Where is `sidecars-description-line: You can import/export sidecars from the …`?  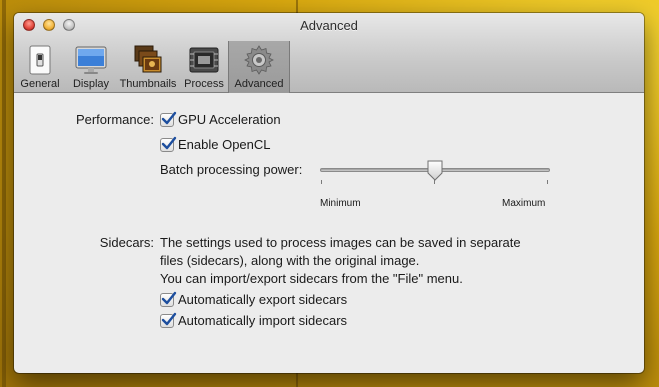 sidecars-description-line: You can import/export sidecars from the … is located at coordinates (311, 278).